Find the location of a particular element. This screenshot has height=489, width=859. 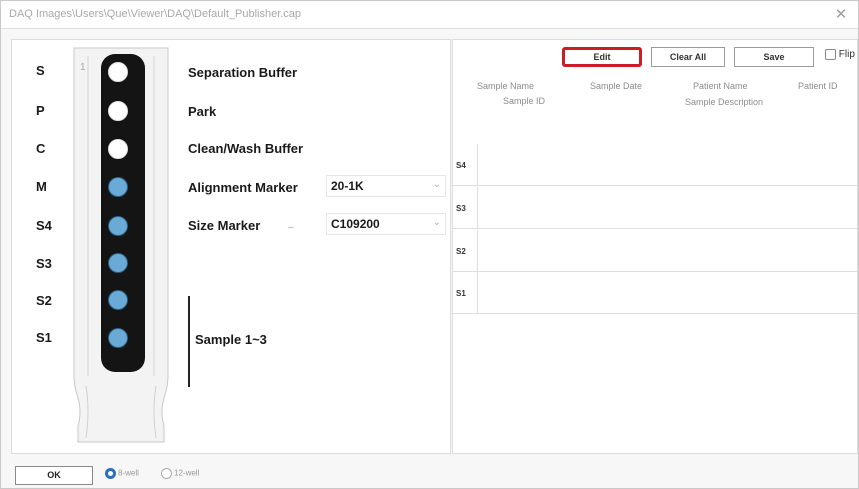

alignment-marker-value: 20-1K is located at coordinates (347, 186).